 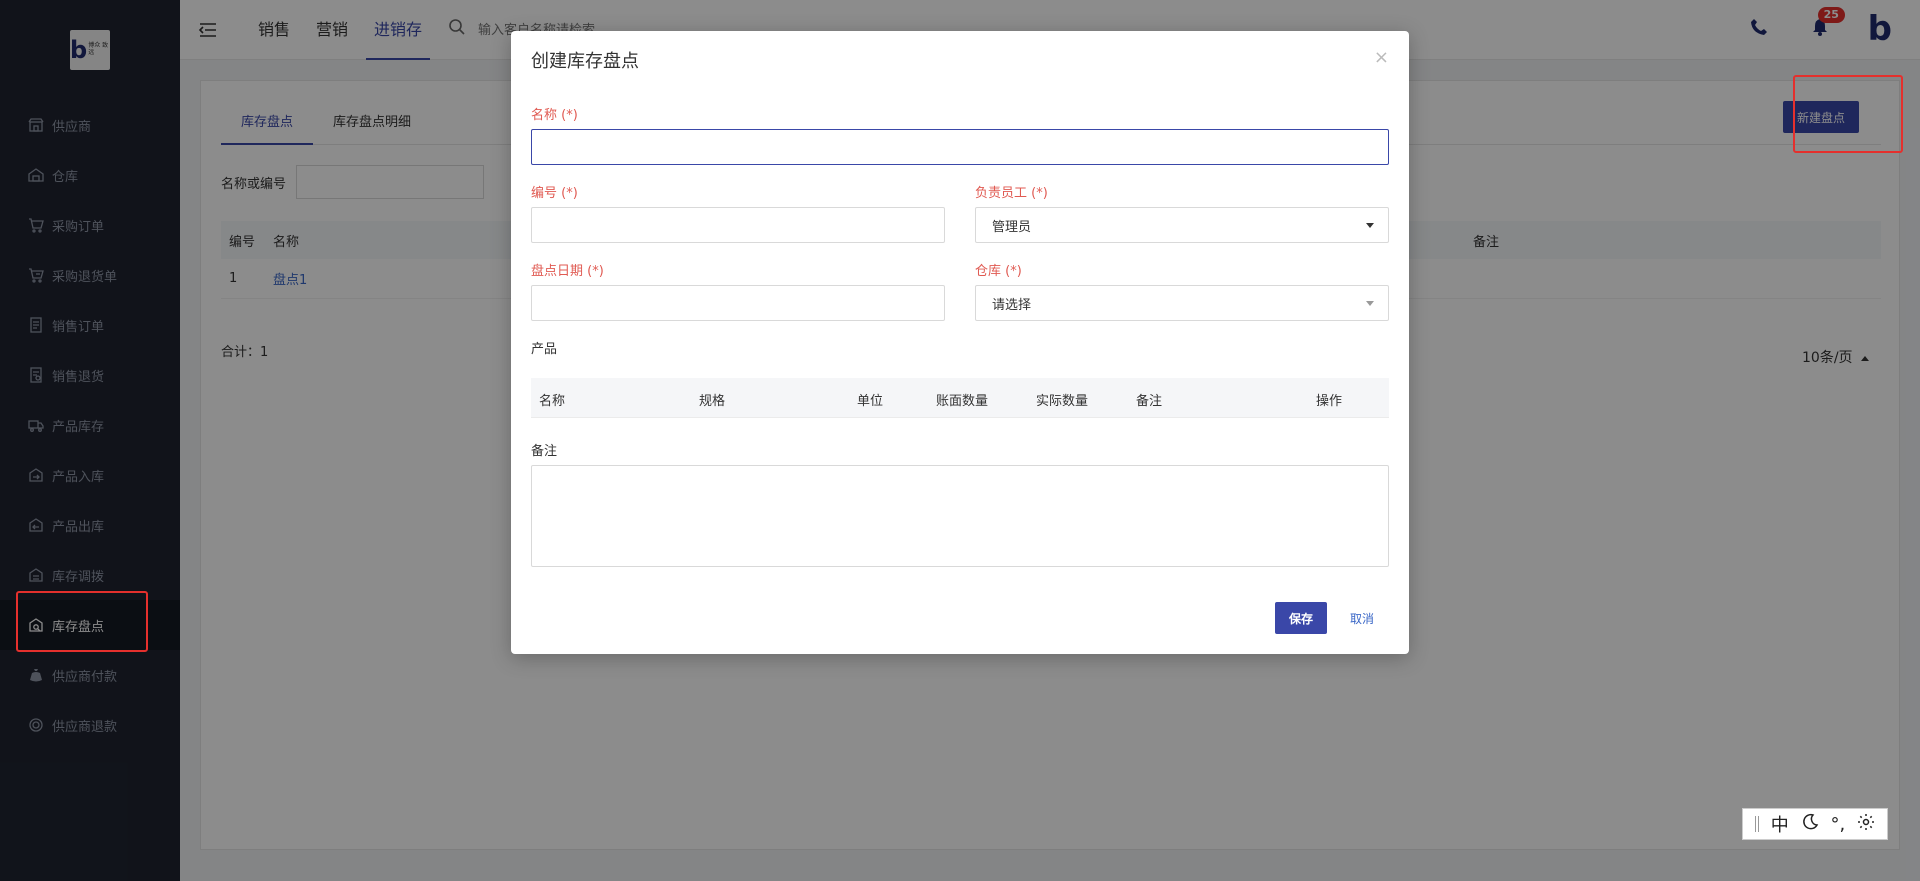 I want to click on products-table-header: 名称 规格 单位 账面数量 实际数量 备注 操作, so click(x=960, y=398).